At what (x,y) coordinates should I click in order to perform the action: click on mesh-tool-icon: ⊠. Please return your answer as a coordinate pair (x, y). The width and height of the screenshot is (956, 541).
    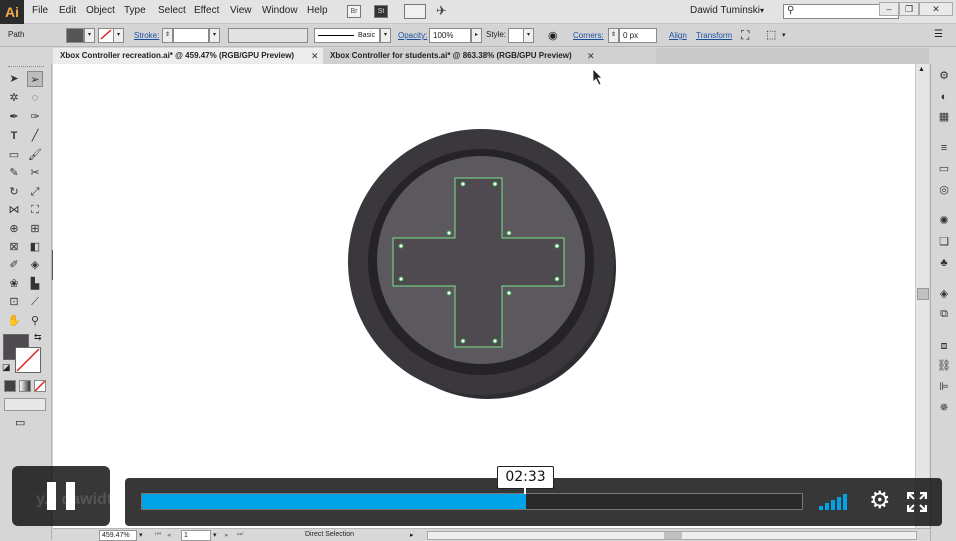
    Looking at the image, I should click on (14, 247).